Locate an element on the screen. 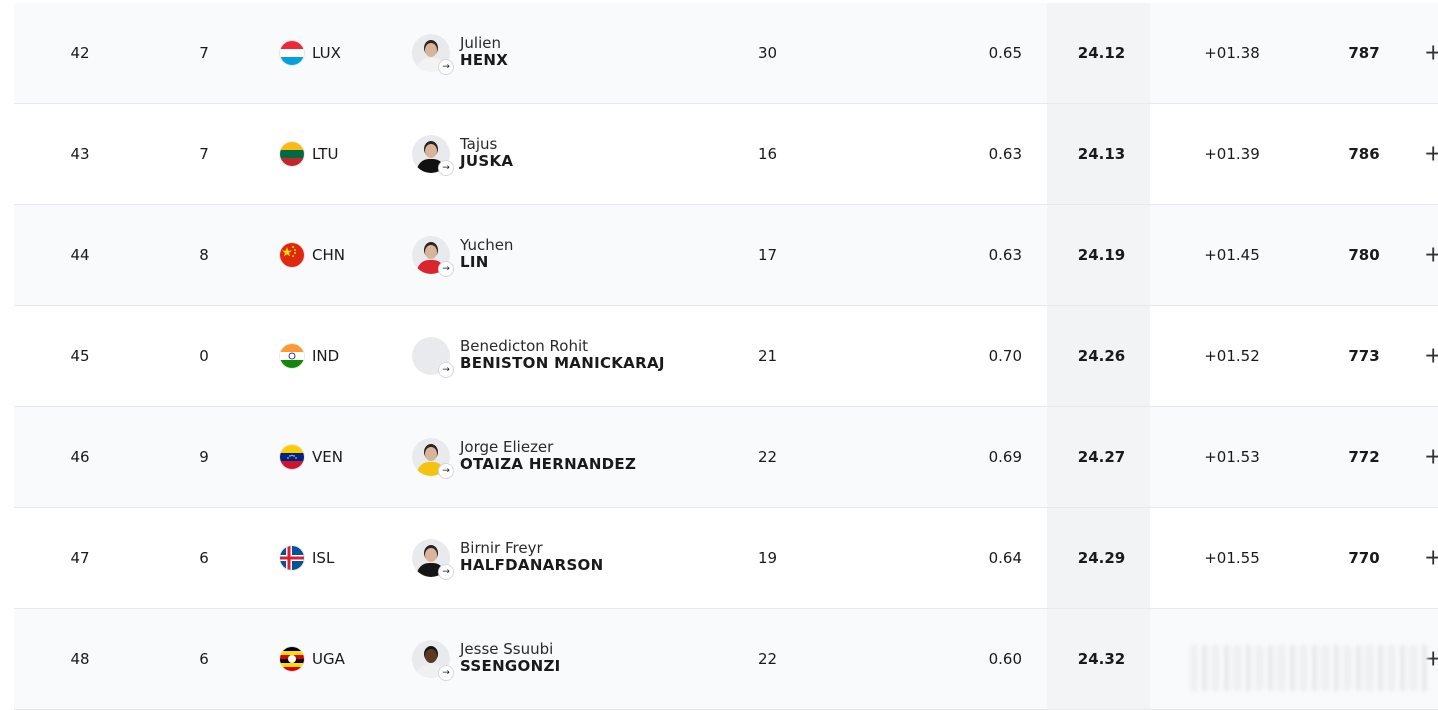 Image resolution: width=1438 pixels, height=710 pixels. athlete-name: Jesse Ssuubi SSENGONZI is located at coordinates (510, 658).